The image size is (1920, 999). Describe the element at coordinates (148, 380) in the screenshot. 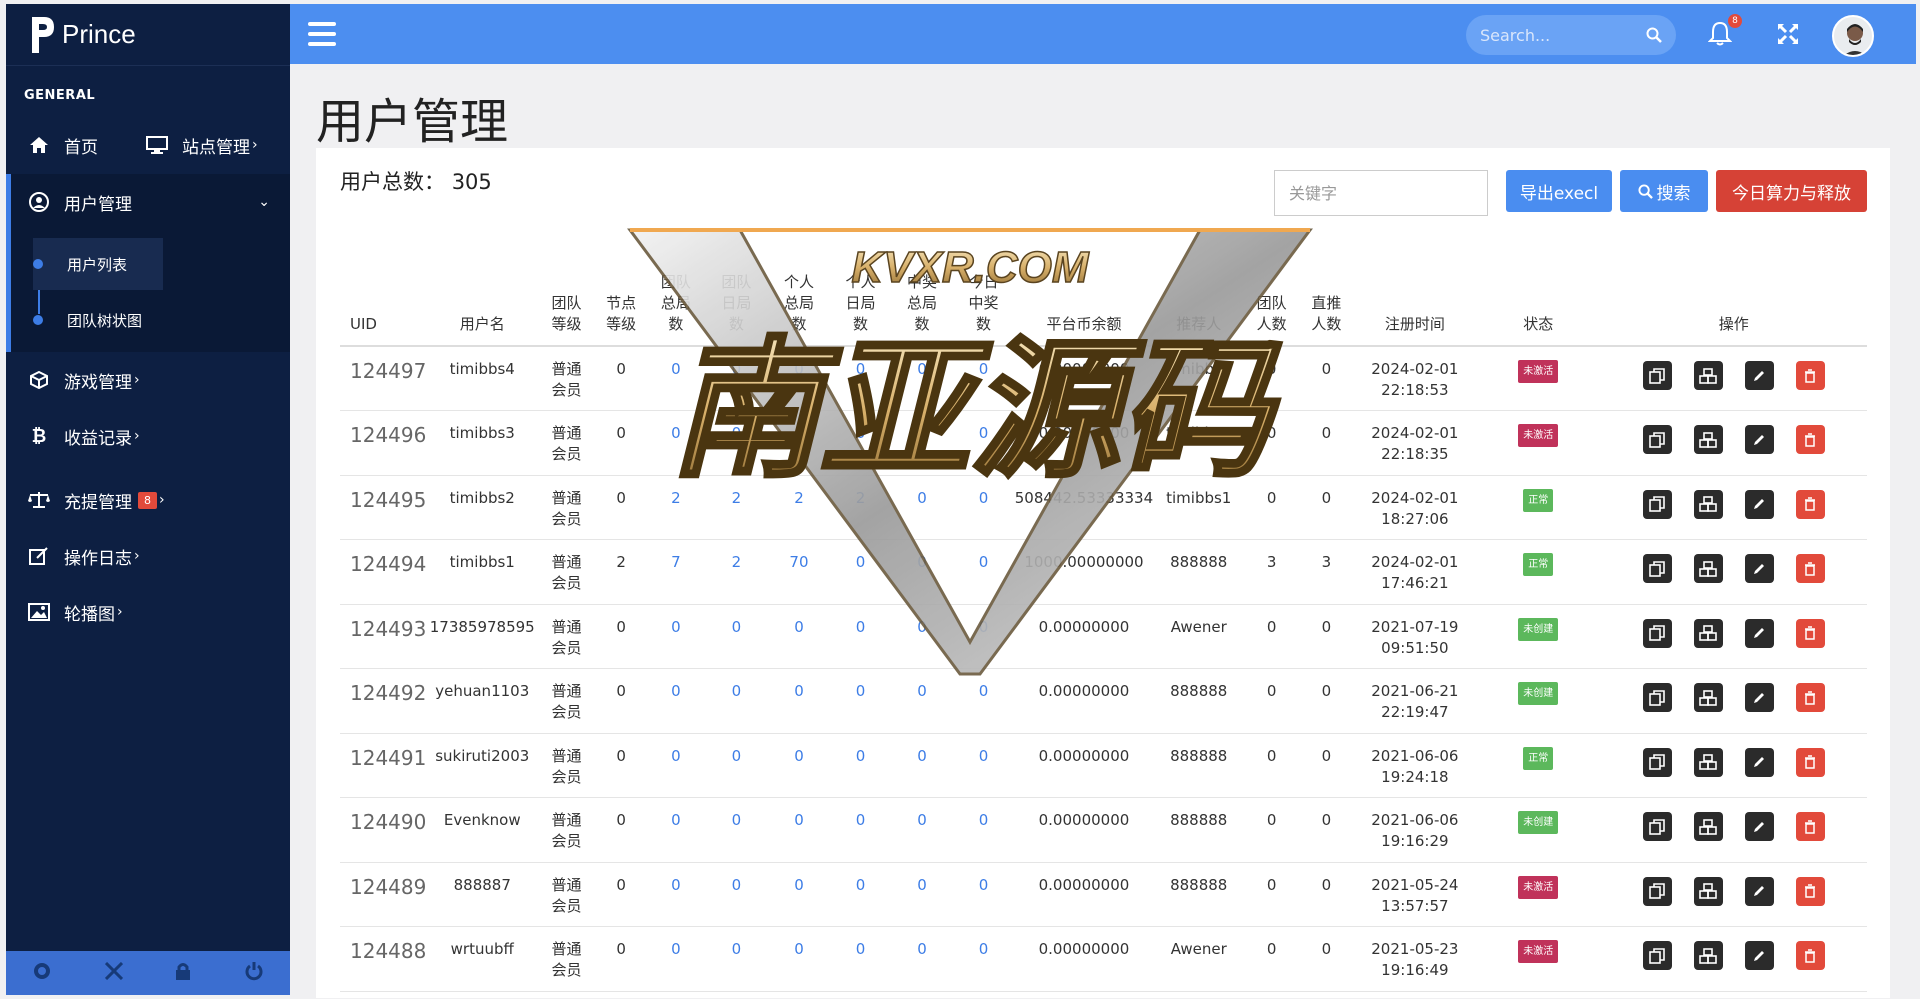

I see `sidebar-item-game-manage: 游戏管理 ›` at that location.